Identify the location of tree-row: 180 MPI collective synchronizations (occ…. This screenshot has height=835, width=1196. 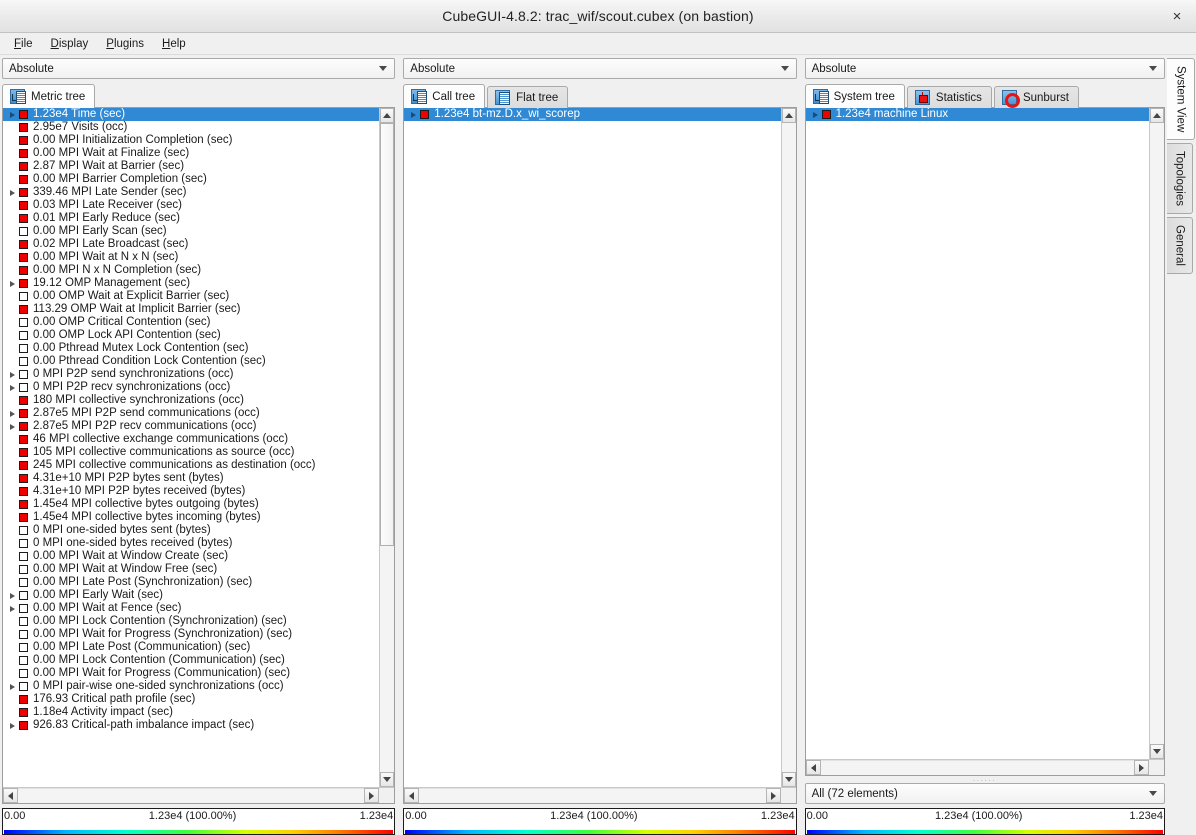
(191, 400).